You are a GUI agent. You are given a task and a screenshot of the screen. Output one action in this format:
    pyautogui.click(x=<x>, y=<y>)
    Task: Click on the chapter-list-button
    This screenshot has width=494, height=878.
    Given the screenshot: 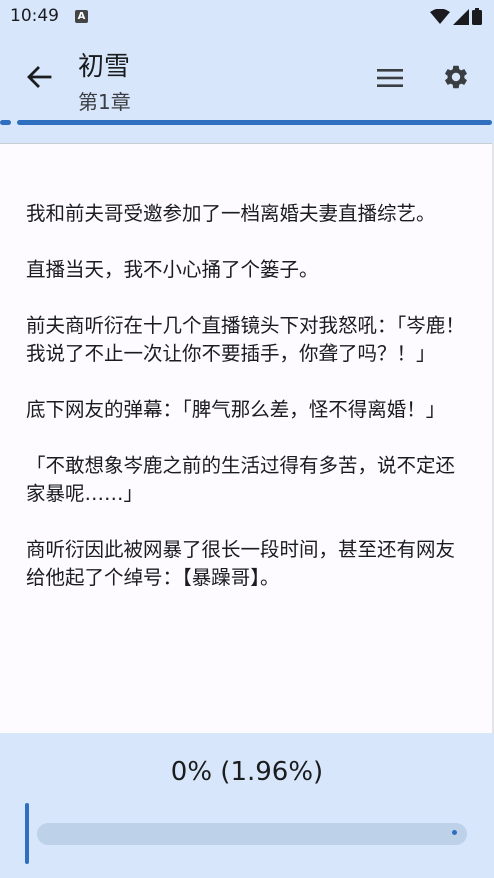 What is the action you would take?
    pyautogui.click(x=390, y=78)
    